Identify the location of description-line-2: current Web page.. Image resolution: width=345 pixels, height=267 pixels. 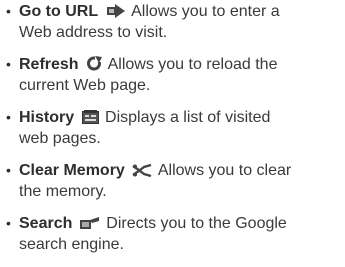
(85, 85).